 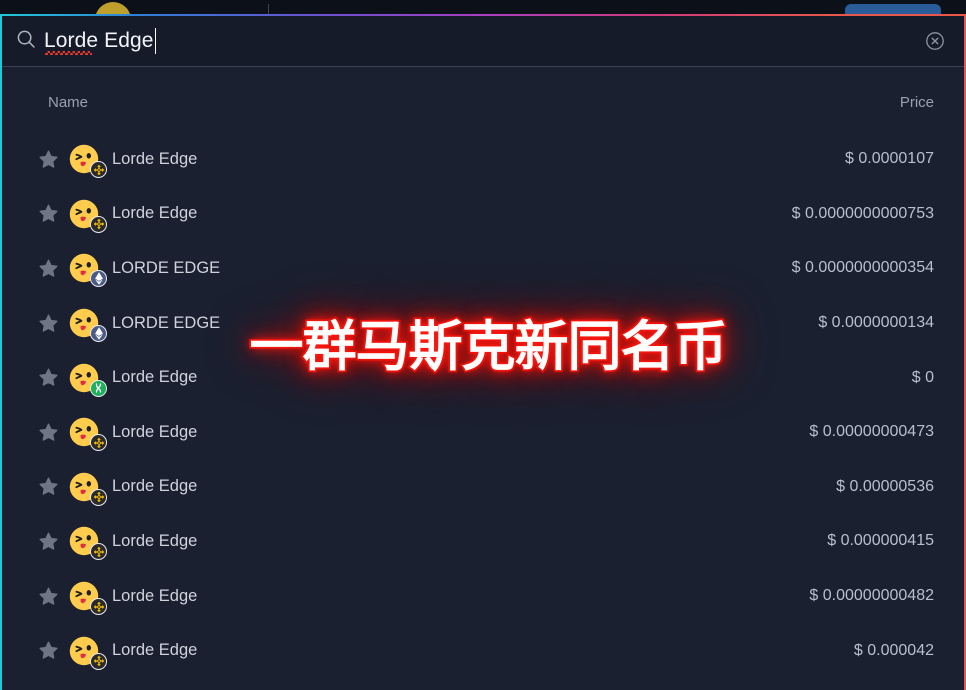 What do you see at coordinates (862, 268) in the screenshot?
I see `token-price: $ 0.0000000000354` at bounding box center [862, 268].